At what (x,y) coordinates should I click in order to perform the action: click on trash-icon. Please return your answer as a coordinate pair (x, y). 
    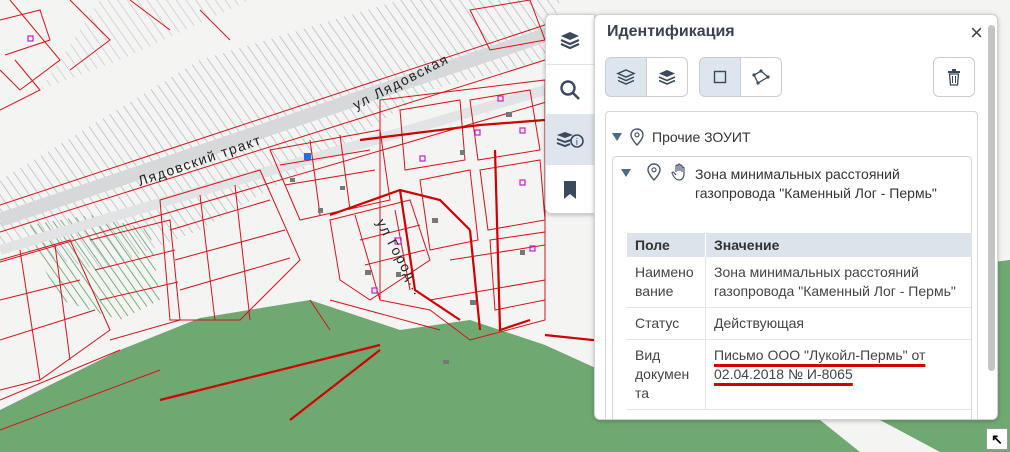
    Looking at the image, I should click on (954, 77).